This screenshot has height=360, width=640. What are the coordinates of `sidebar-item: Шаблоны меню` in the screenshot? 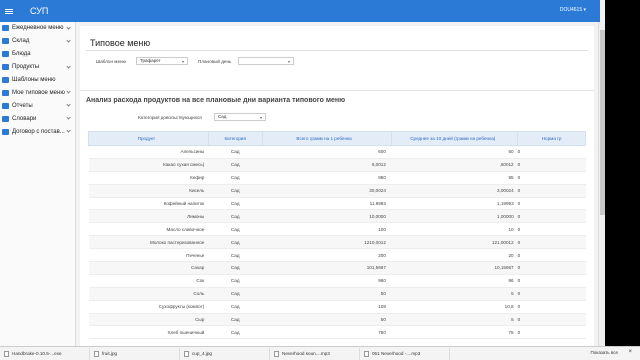 It's located at (37, 80).